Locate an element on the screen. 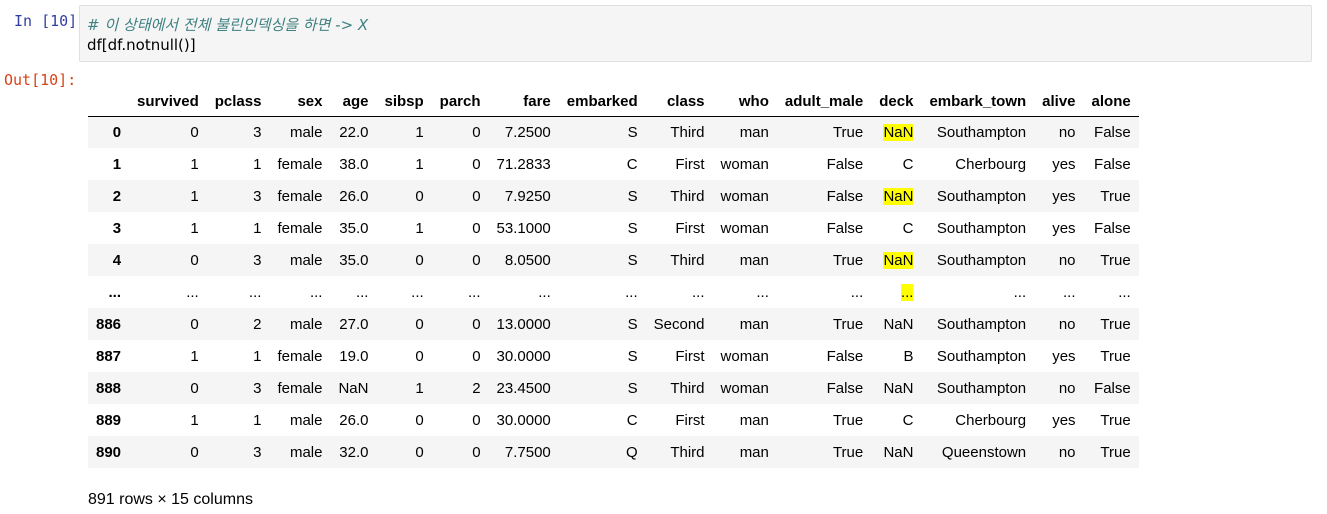  table-cell: 8.0500 is located at coordinates (527, 260).